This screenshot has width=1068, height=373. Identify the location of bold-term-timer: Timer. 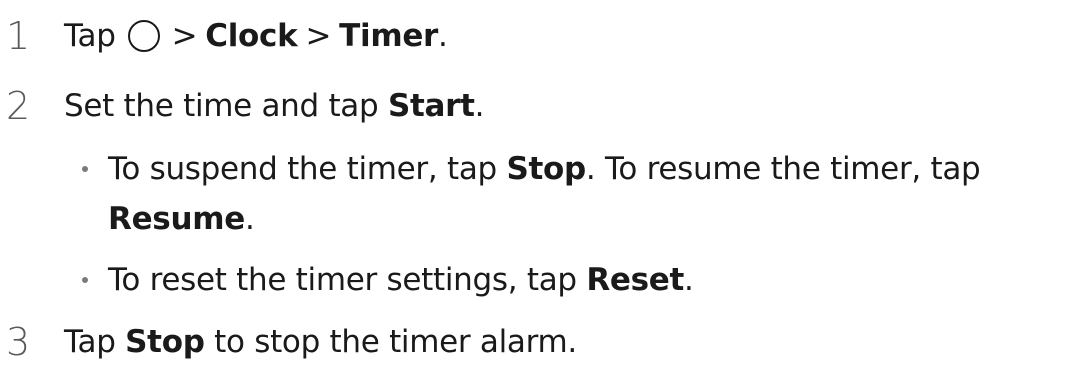
(389, 36).